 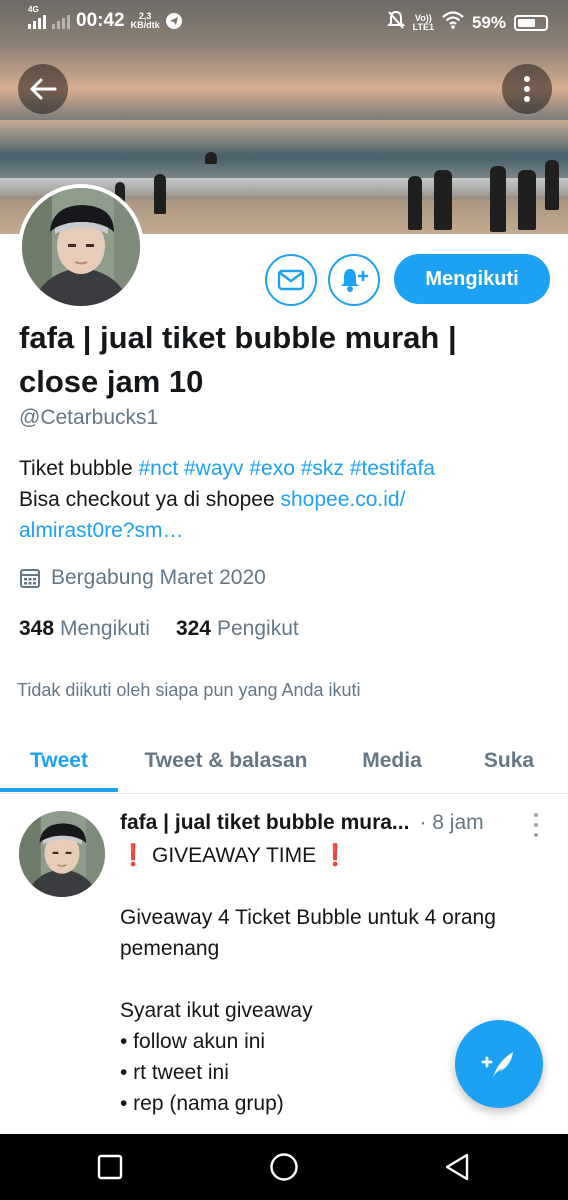 I want to click on tweet-header: fafa | jual tiket bubble mura... · 8 jam, so click(x=335, y=823).